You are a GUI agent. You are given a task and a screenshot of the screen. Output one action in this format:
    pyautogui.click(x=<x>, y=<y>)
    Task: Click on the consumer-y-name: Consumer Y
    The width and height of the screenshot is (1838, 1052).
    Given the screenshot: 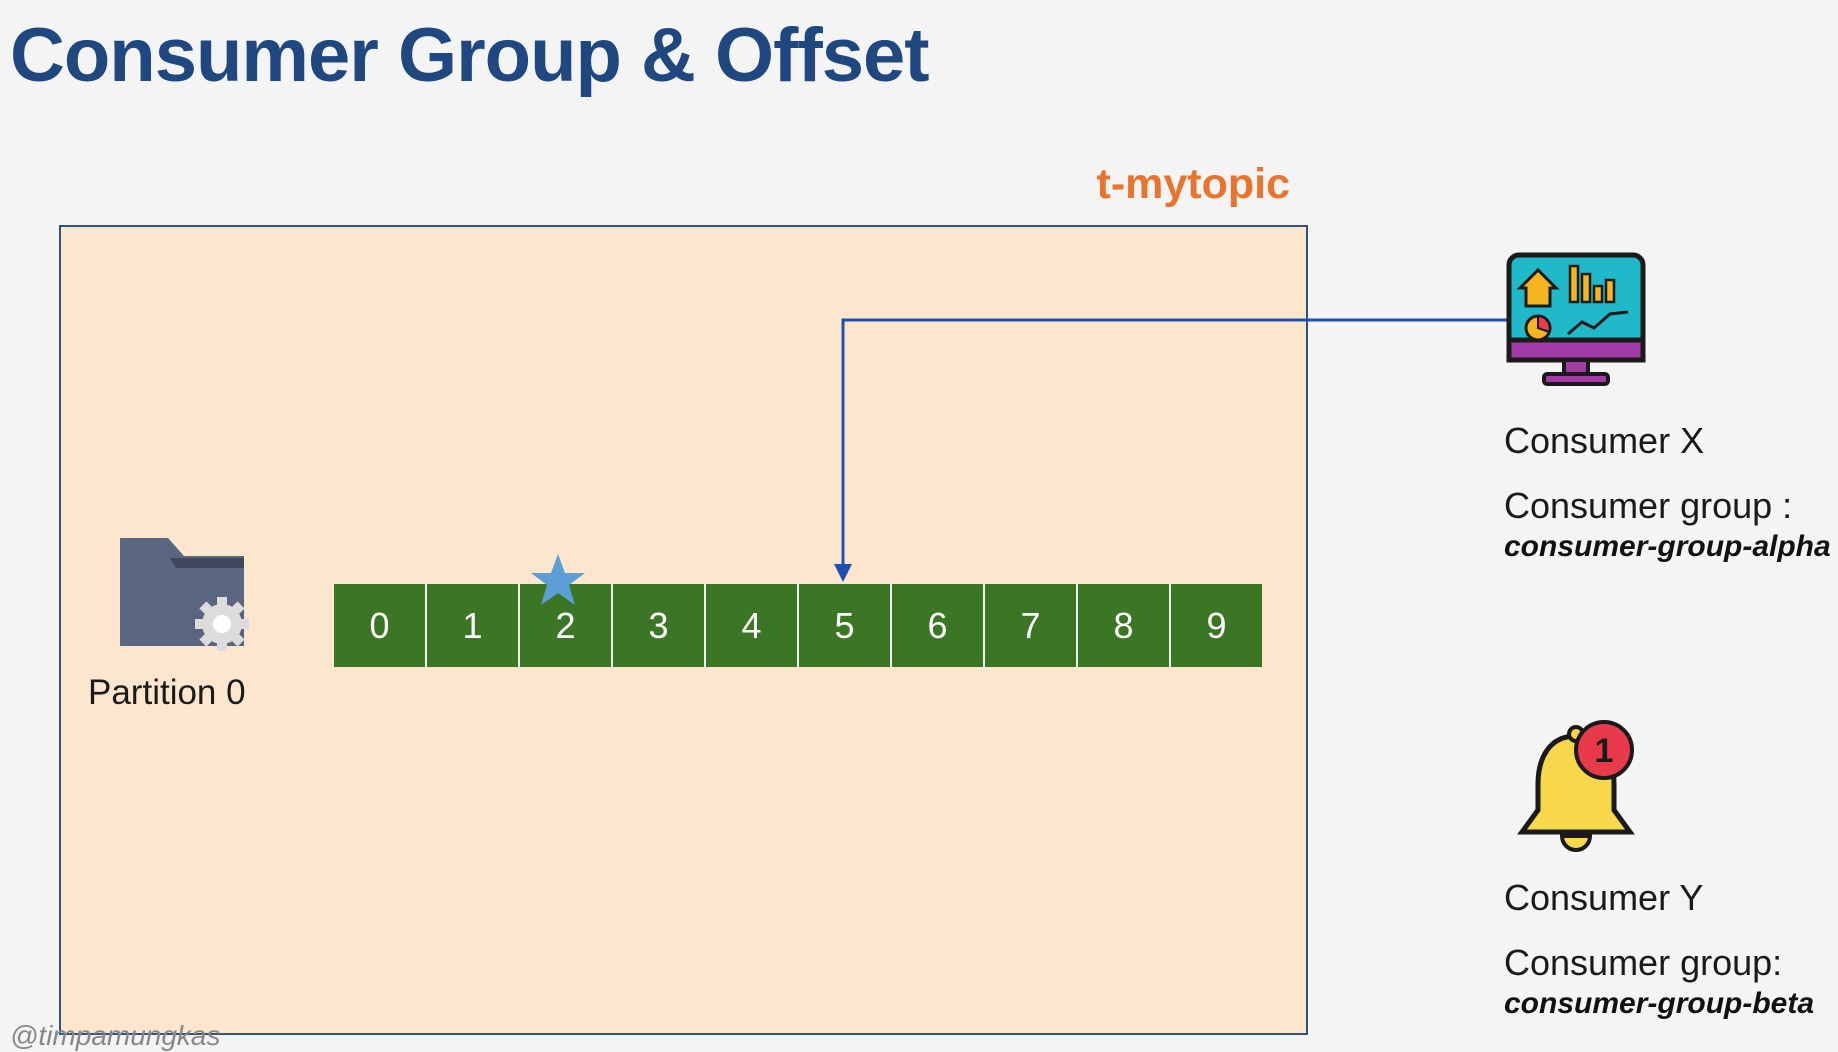 What is the action you would take?
    pyautogui.click(x=1604, y=897)
    